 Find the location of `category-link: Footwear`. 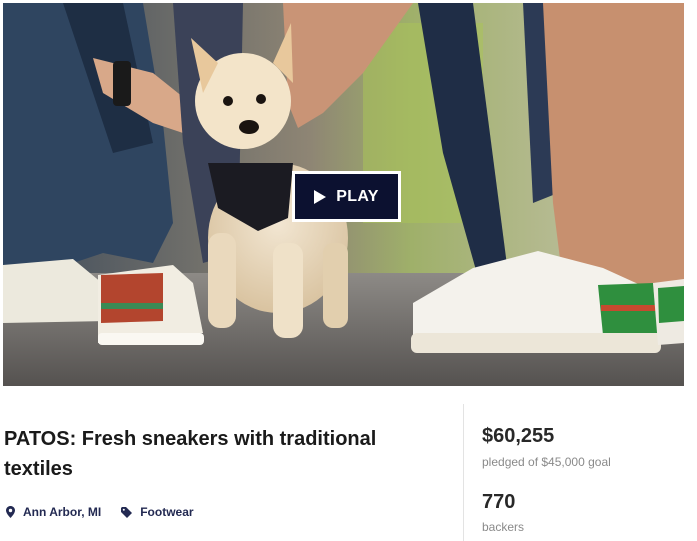

category-link: Footwear is located at coordinates (157, 512).